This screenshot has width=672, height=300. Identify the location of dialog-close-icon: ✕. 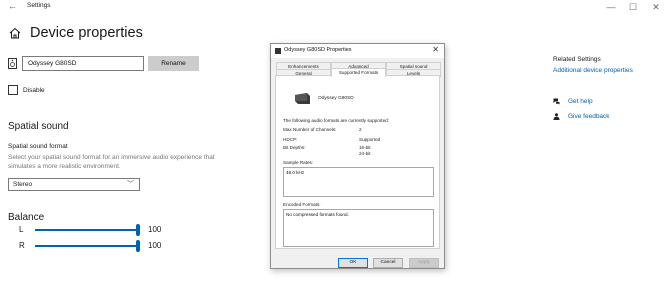
(435, 49).